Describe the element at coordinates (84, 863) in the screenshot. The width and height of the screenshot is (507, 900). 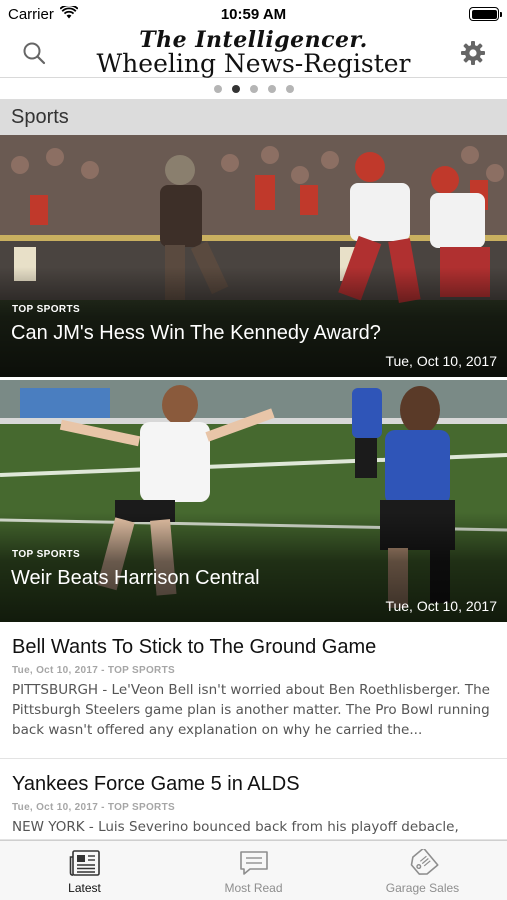
I see `newspaper-icon` at that location.